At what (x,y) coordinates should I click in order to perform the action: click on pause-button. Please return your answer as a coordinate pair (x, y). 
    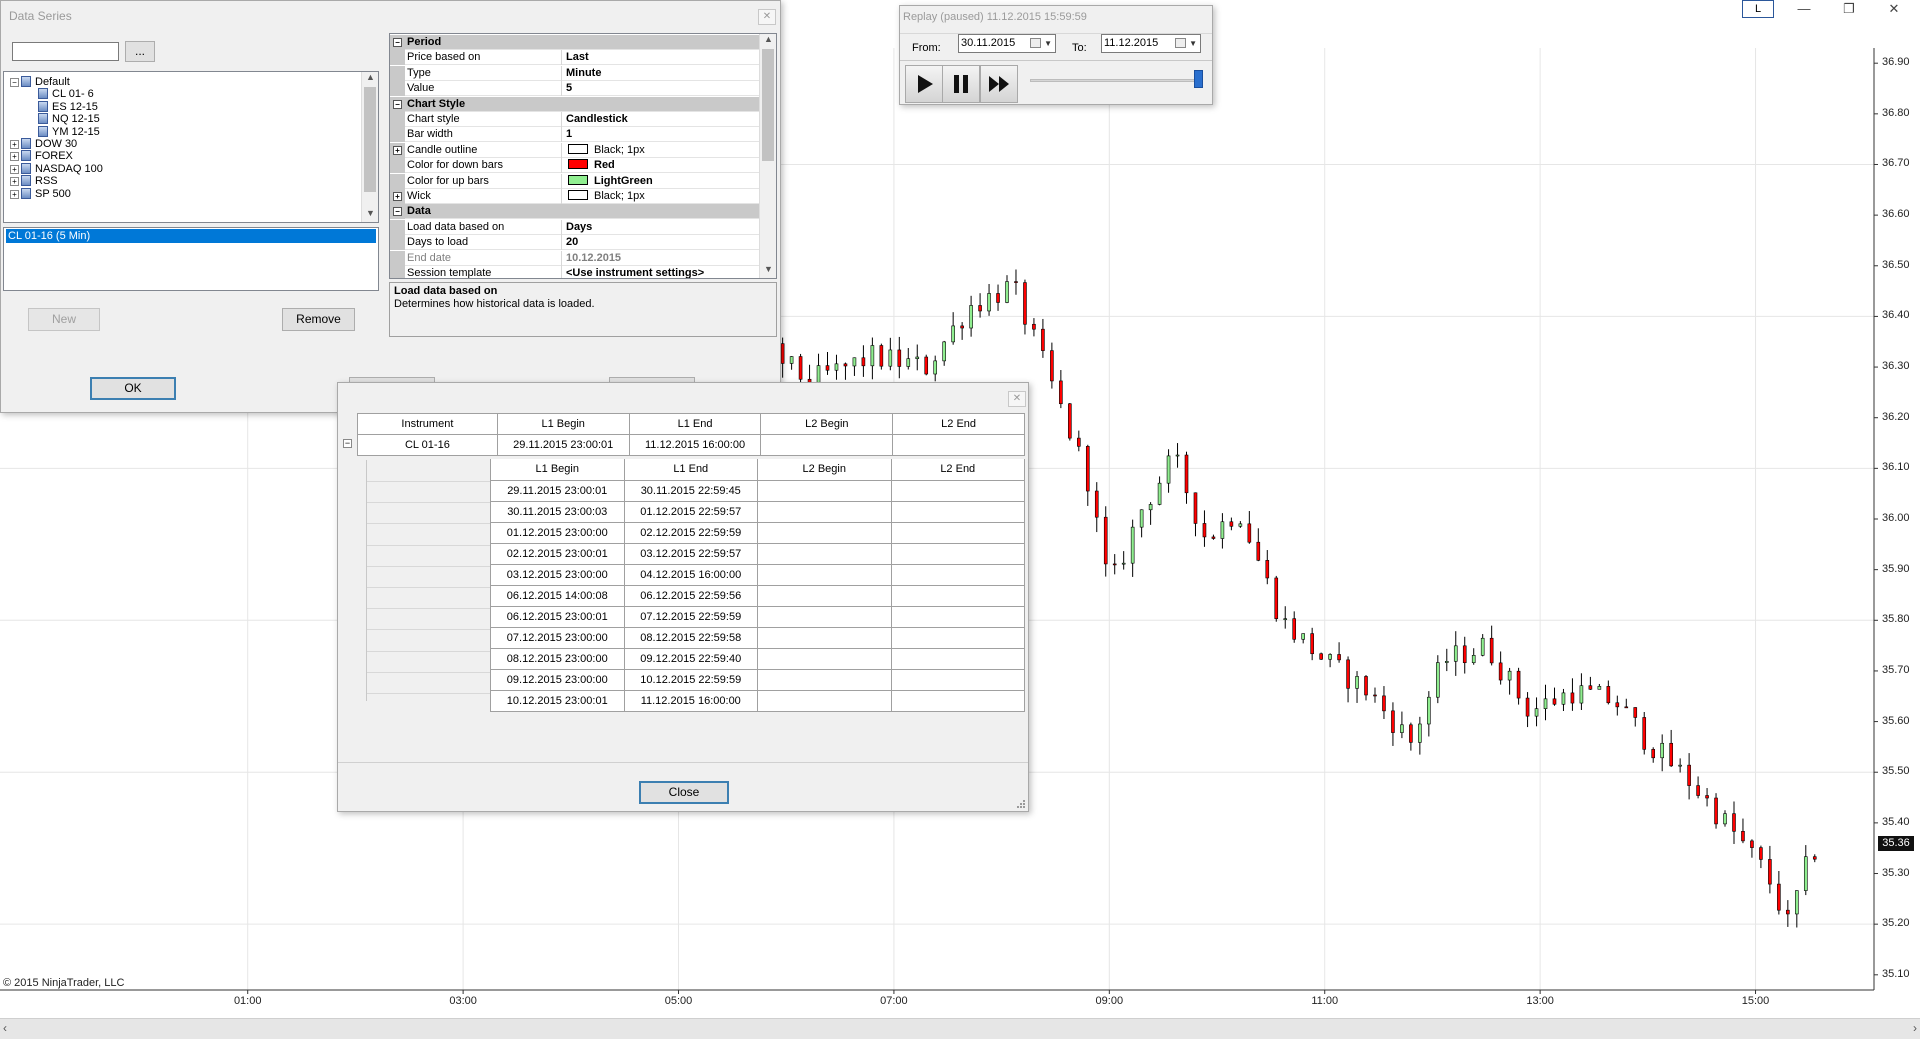
    Looking at the image, I should click on (961, 84).